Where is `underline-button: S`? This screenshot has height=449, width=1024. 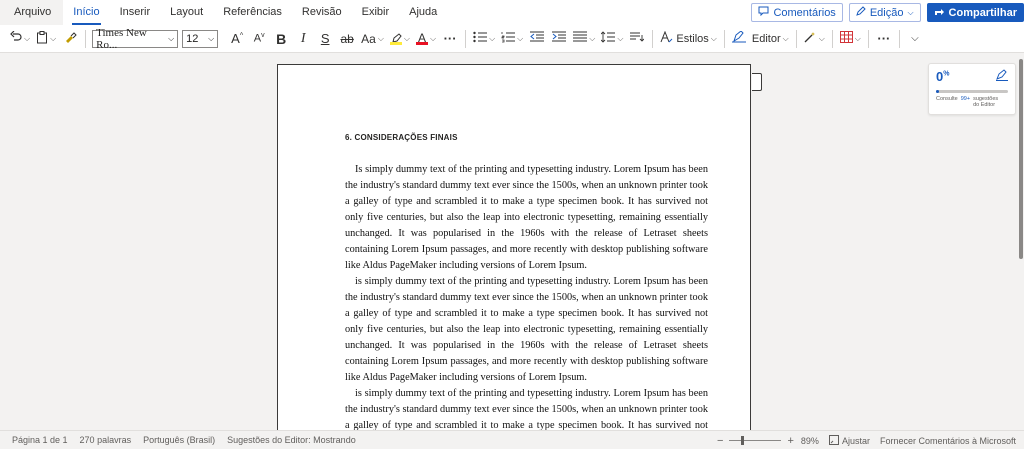
underline-button: S is located at coordinates (325, 39).